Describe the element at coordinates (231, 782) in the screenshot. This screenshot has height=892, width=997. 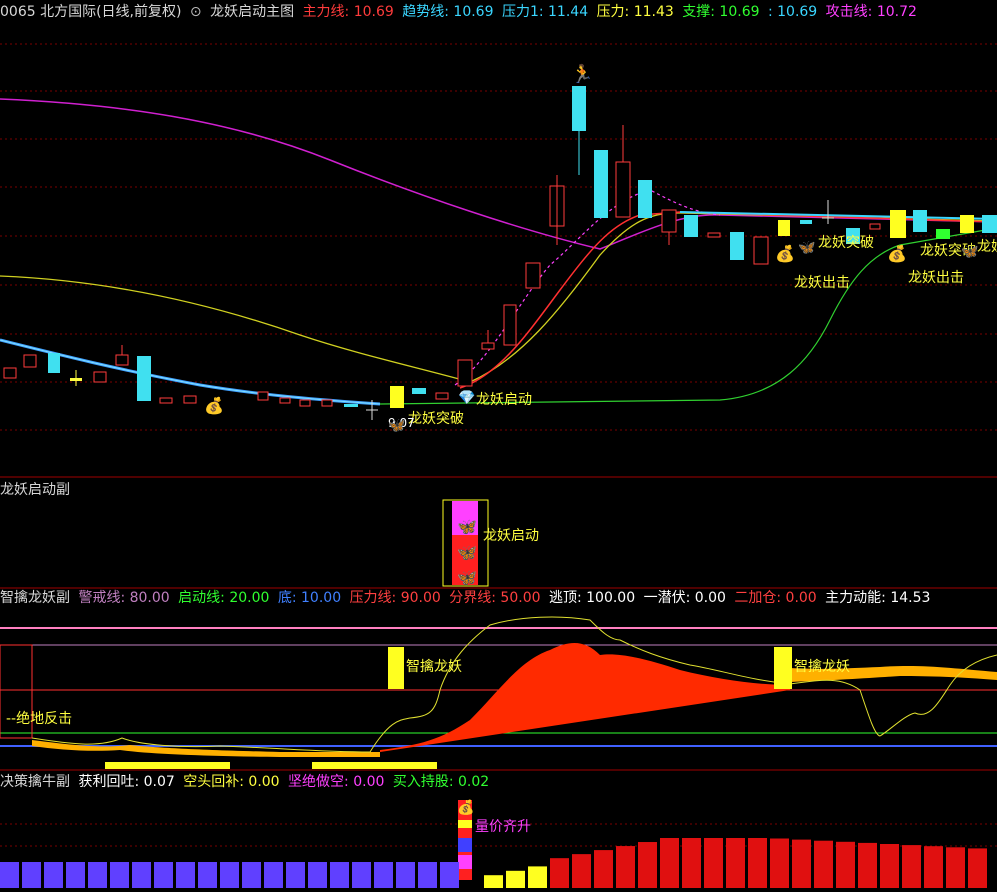
I see `indicator-value: 空头回补: 0.00` at that location.